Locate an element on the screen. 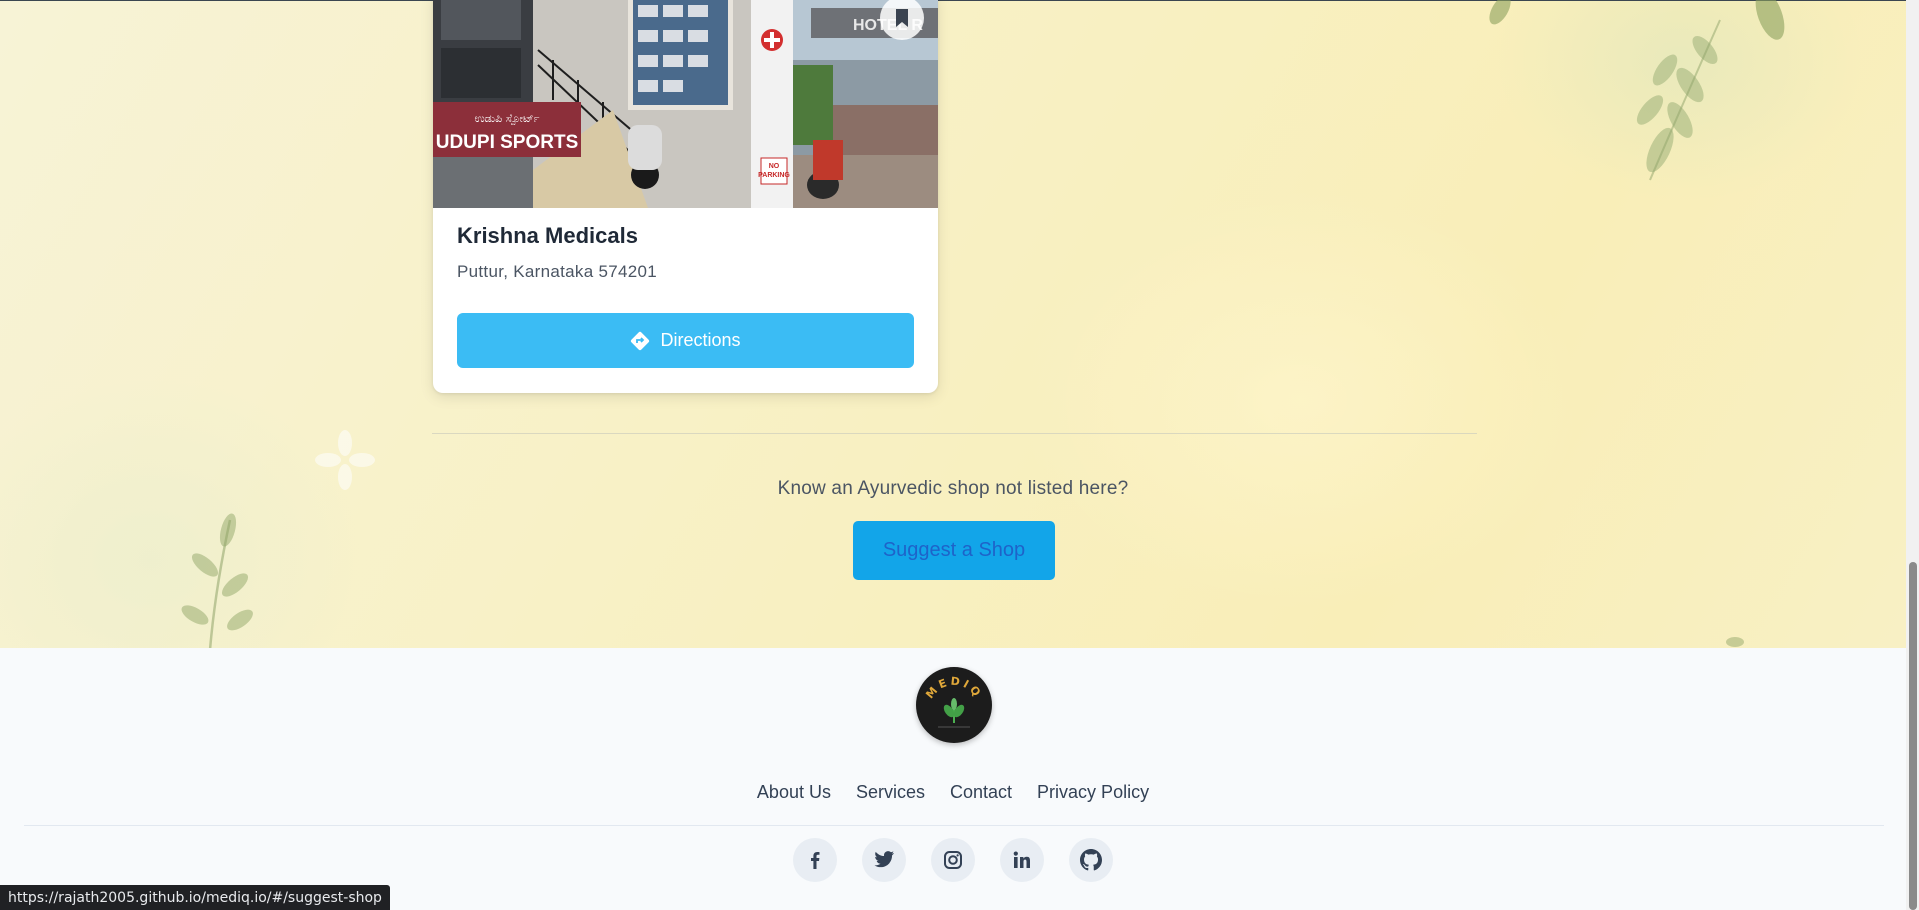  logo-text: MEDIQ is located at coordinates (952, 688).